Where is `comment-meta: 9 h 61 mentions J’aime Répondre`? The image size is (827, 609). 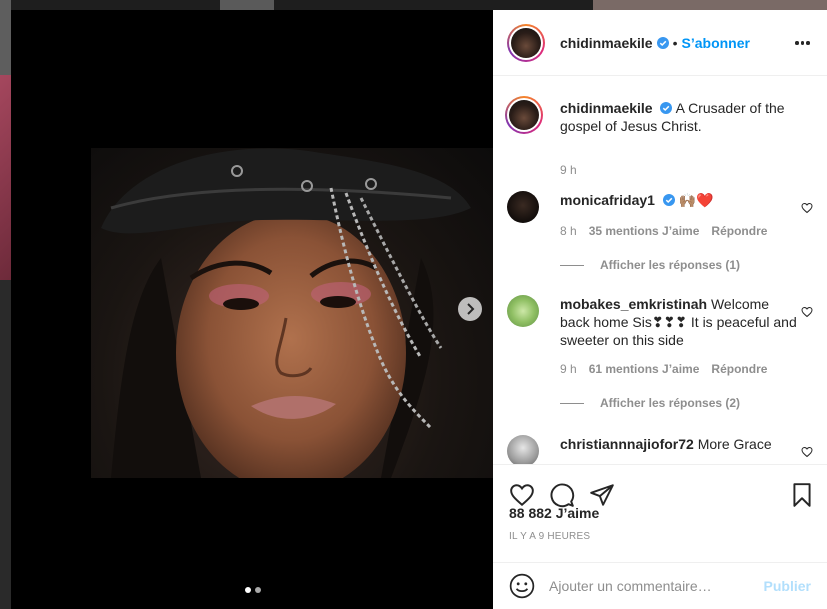 comment-meta: 9 h 61 mentions J’aime Répondre is located at coordinates (663, 369).